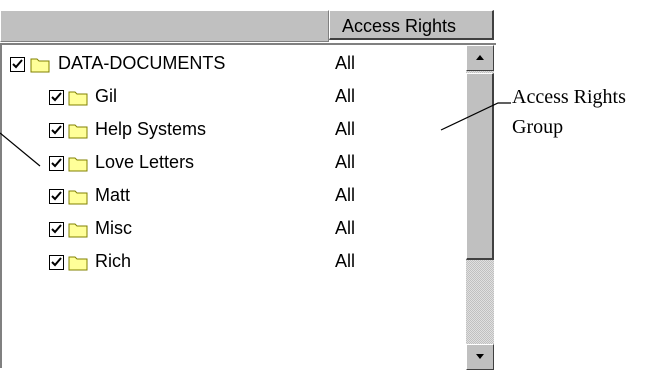  I want to click on callout-line-1: Access Rights, so click(569, 97).